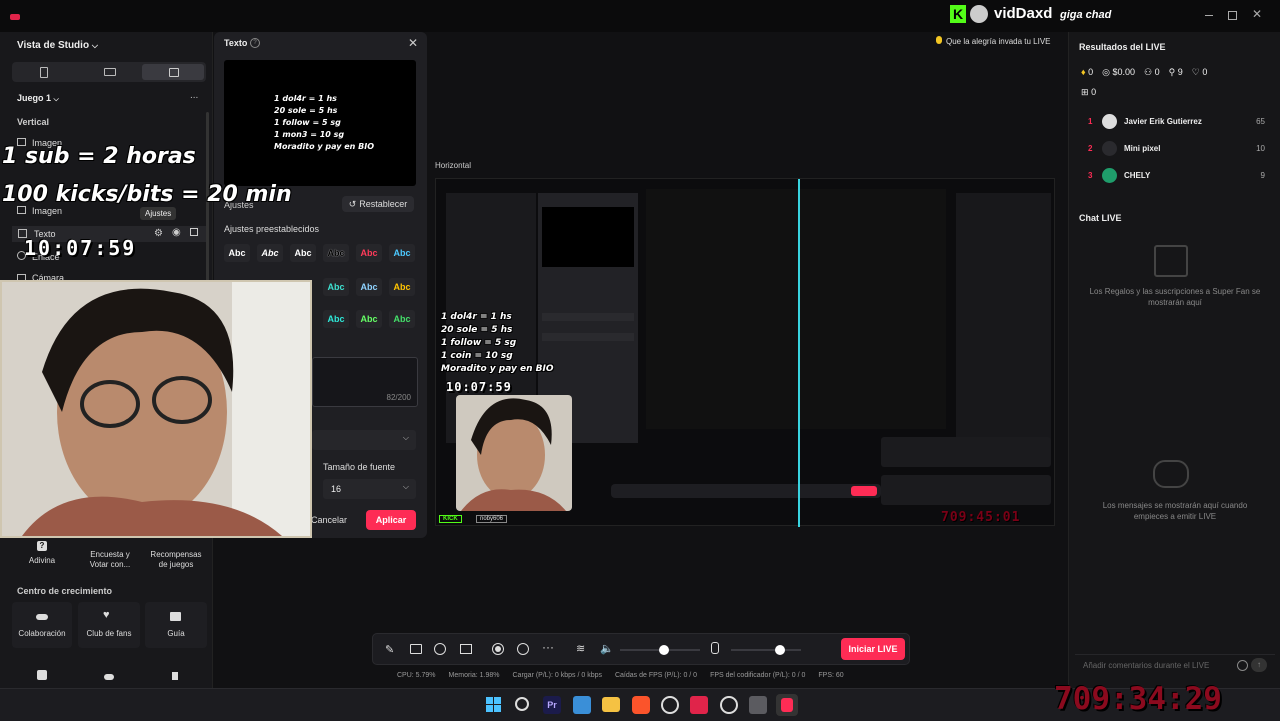  What do you see at coordinates (799, 353) in the screenshot?
I see `cyan-guide-line` at bounding box center [799, 353].